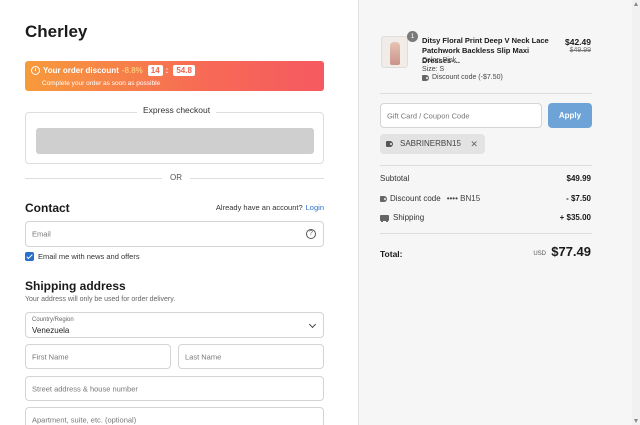 Image resolution: width=640 pixels, height=425 pixels. Describe the element at coordinates (578, 42) in the screenshot. I see `product-price: $42.49` at that location.